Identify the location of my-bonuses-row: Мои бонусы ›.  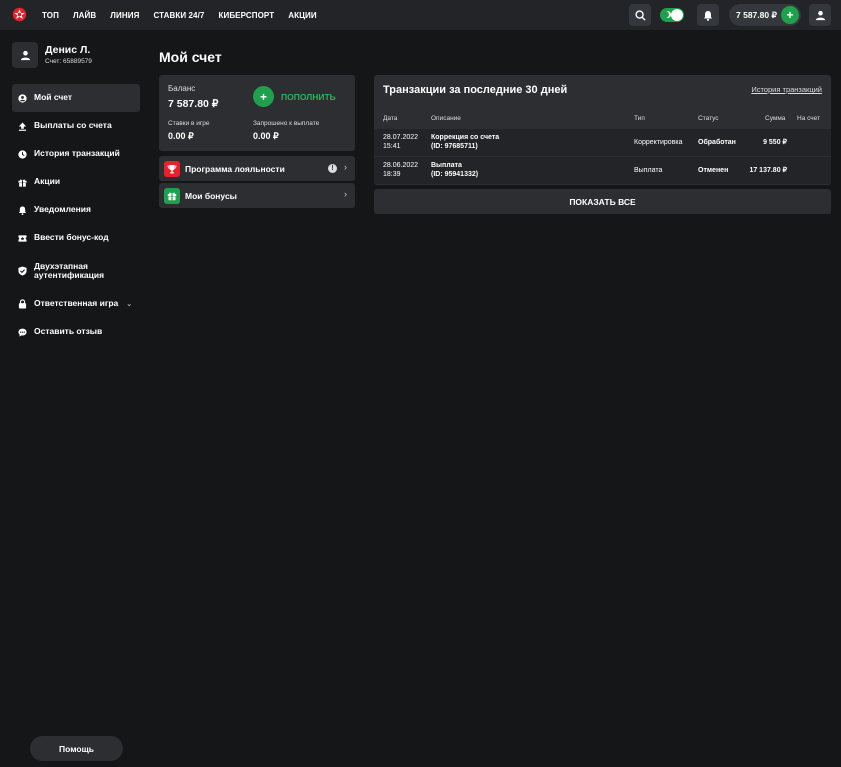
(257, 195).